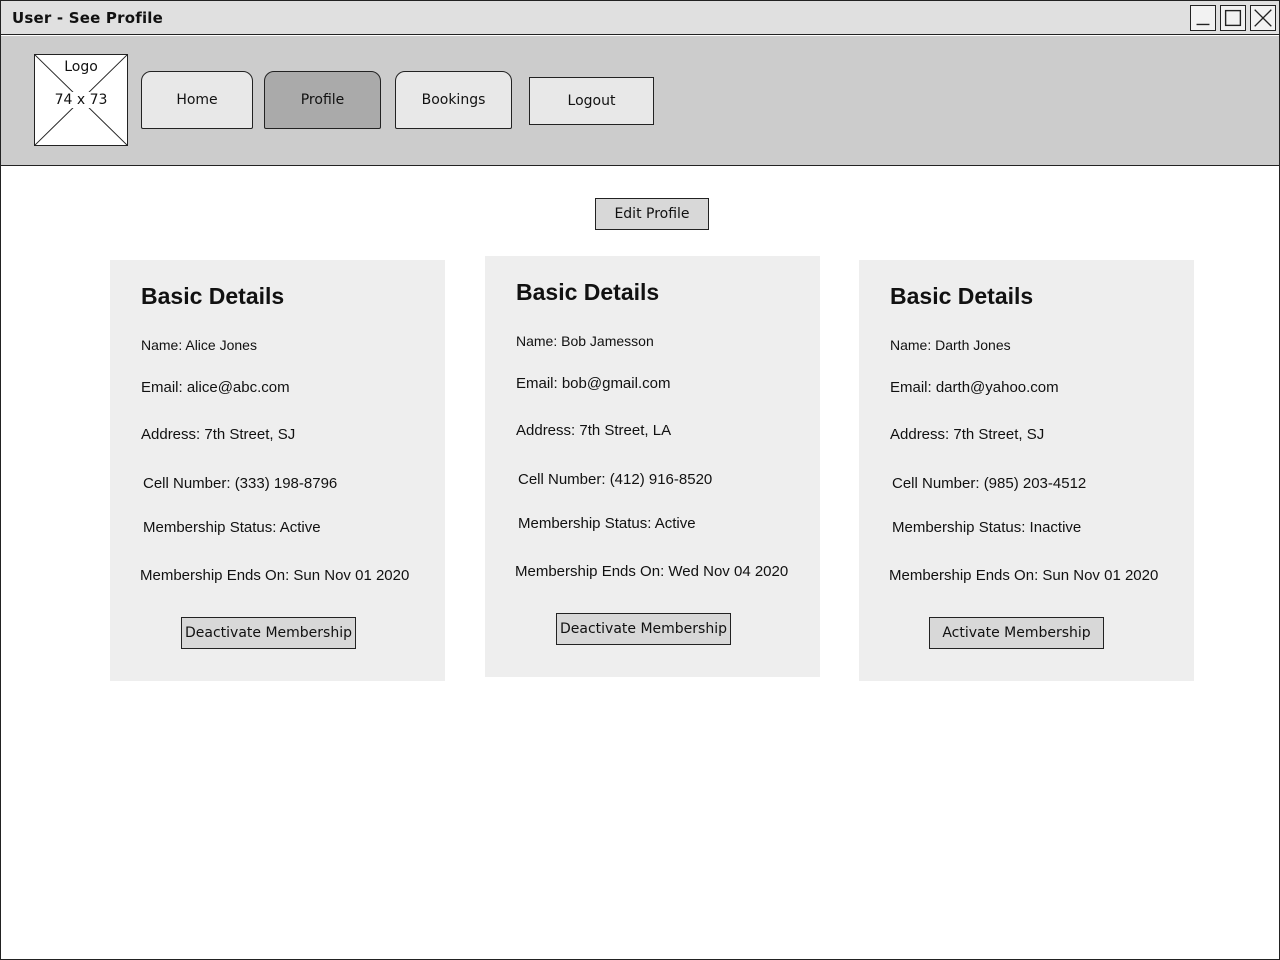 The width and height of the screenshot is (1280, 960). What do you see at coordinates (453, 100) in the screenshot?
I see `tab-bookings: Bookings` at bounding box center [453, 100].